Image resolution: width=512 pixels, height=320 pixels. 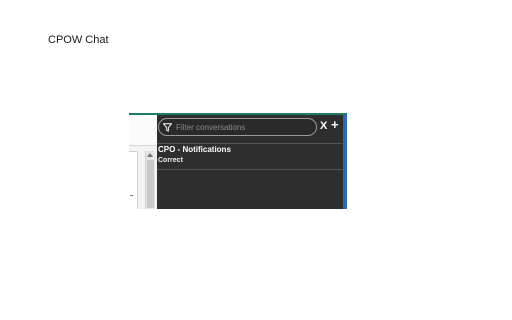 I want to click on scroll-up-icon, so click(x=150, y=155).